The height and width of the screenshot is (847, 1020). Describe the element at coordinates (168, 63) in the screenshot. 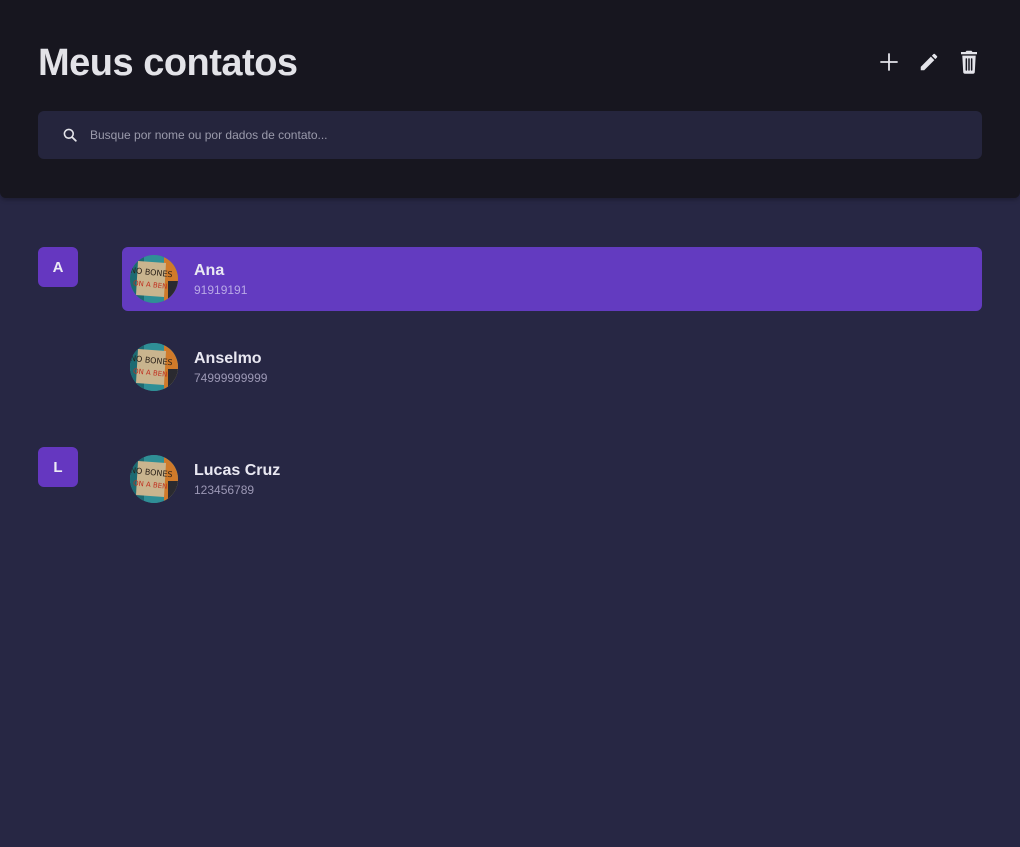

I see `page-title: Meus contatos` at that location.